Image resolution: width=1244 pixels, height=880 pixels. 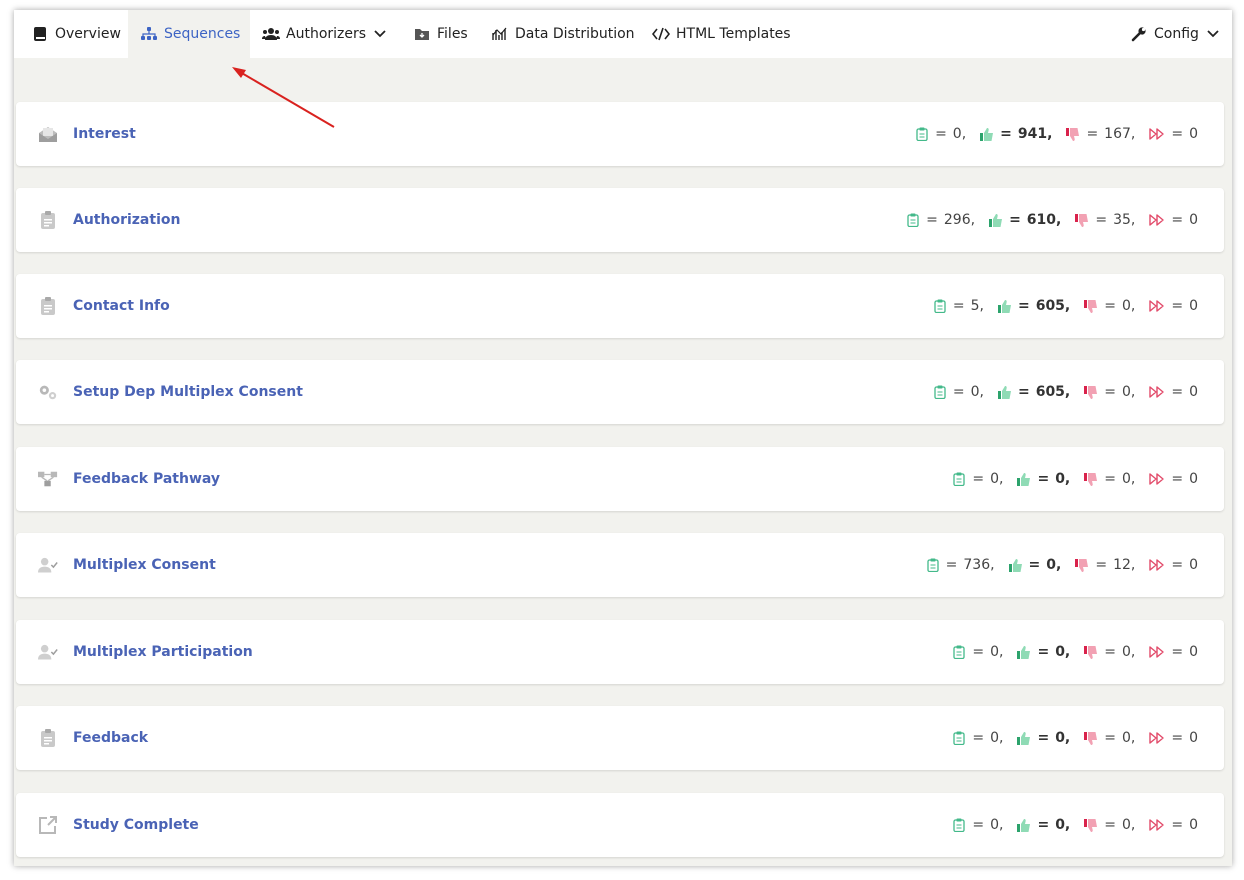 I want to click on users-icon, so click(x=271, y=34).